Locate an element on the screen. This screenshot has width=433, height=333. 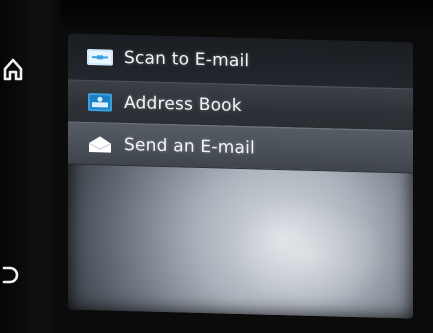
menu-item-send-email: Send an E-mail is located at coordinates (240, 147).